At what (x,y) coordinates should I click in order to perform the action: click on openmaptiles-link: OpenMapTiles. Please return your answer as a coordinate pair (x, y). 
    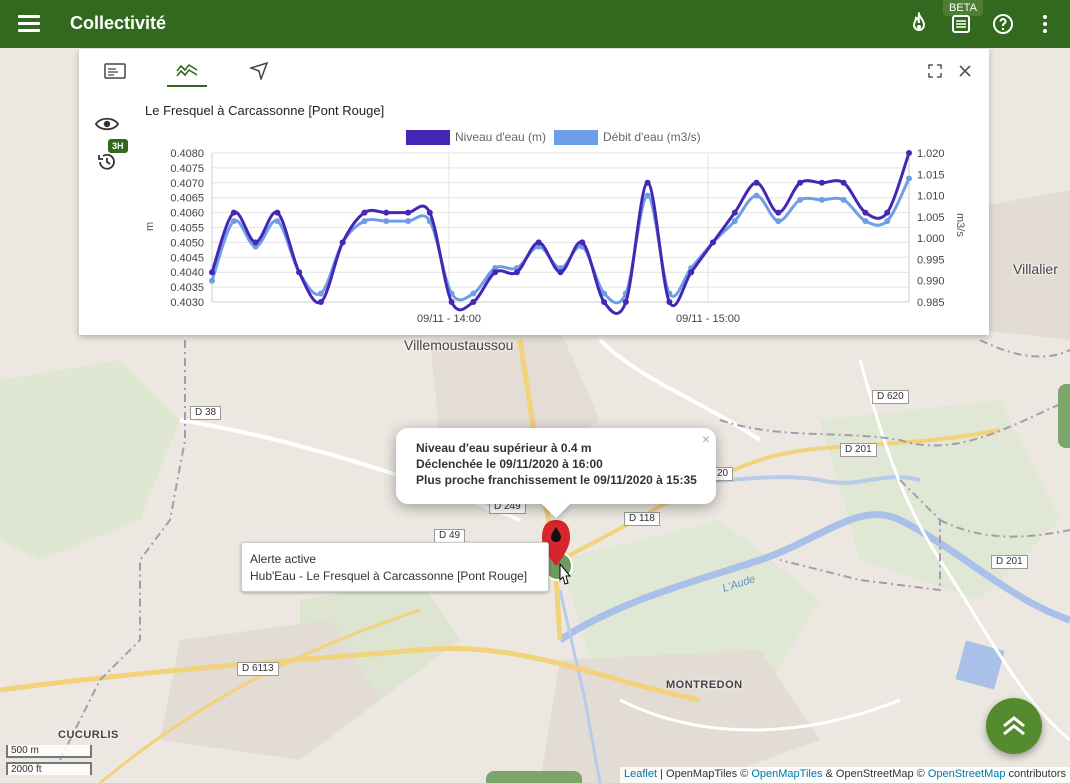
    Looking at the image, I should click on (786, 774).